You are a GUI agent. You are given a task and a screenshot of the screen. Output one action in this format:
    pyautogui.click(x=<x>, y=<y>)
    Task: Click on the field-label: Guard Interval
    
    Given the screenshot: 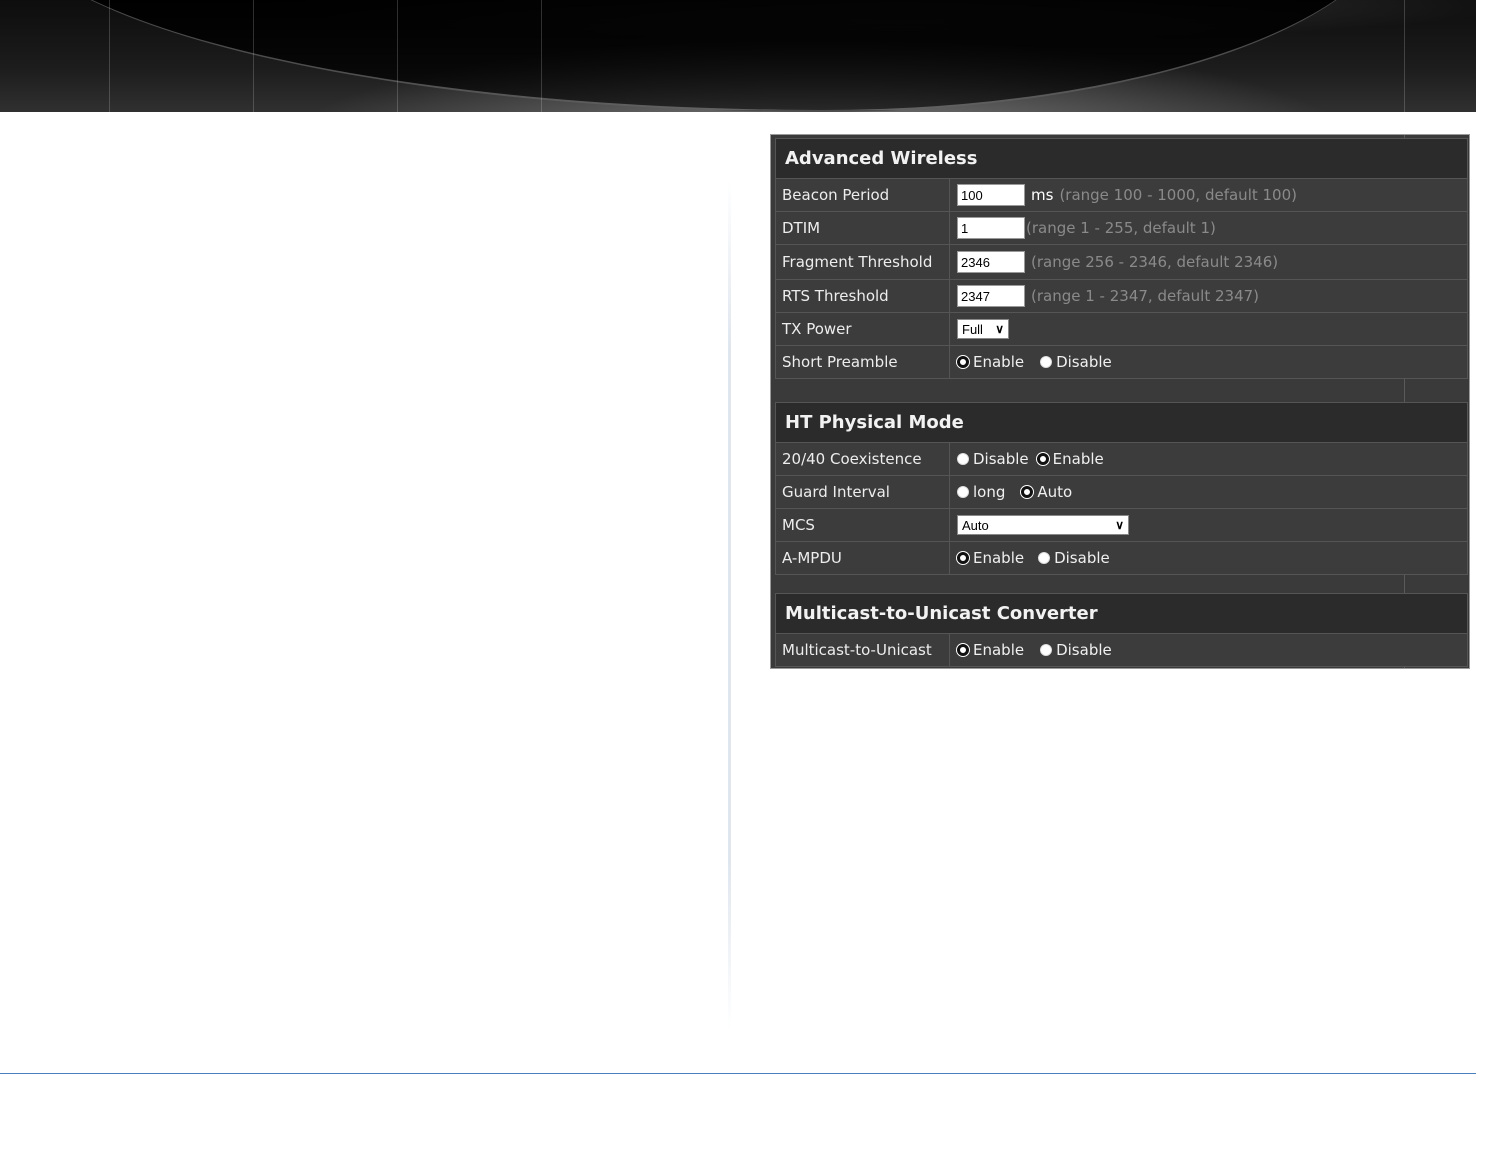 What is the action you would take?
    pyautogui.click(x=863, y=492)
    